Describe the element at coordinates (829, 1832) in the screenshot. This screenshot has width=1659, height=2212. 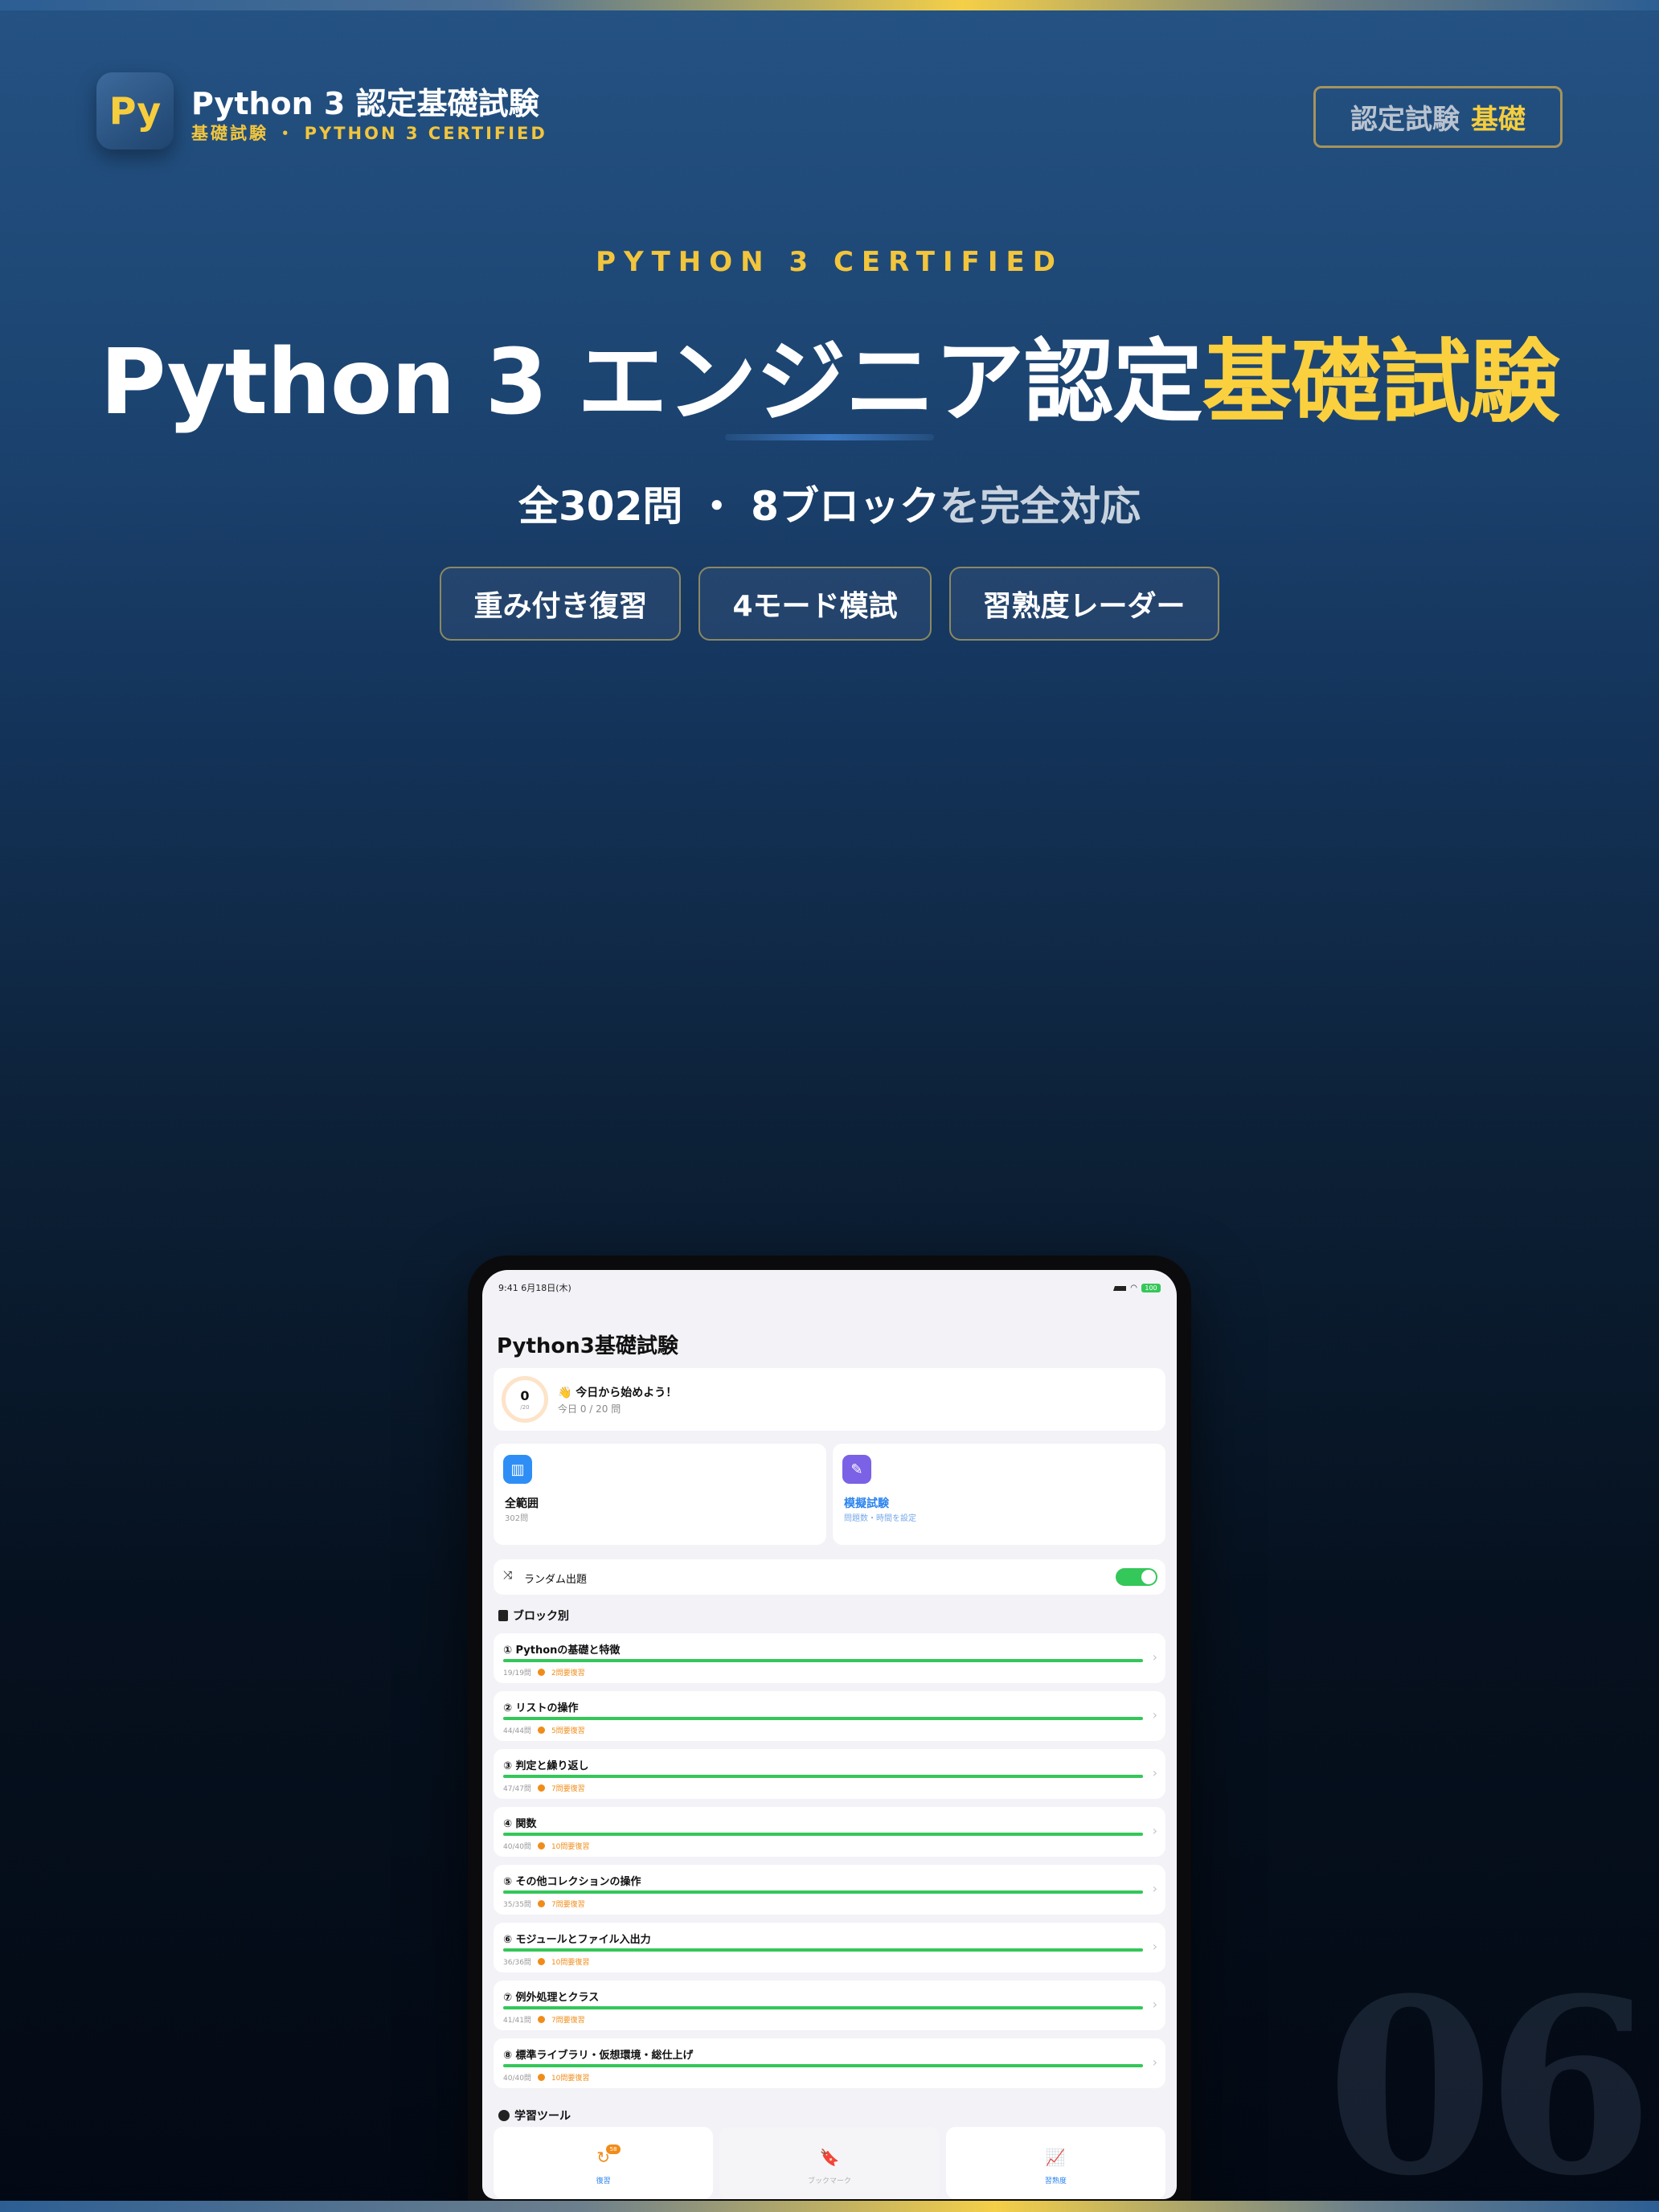
I see `block-row: ④ 関数 40/40問 10問要復習 ›` at that location.